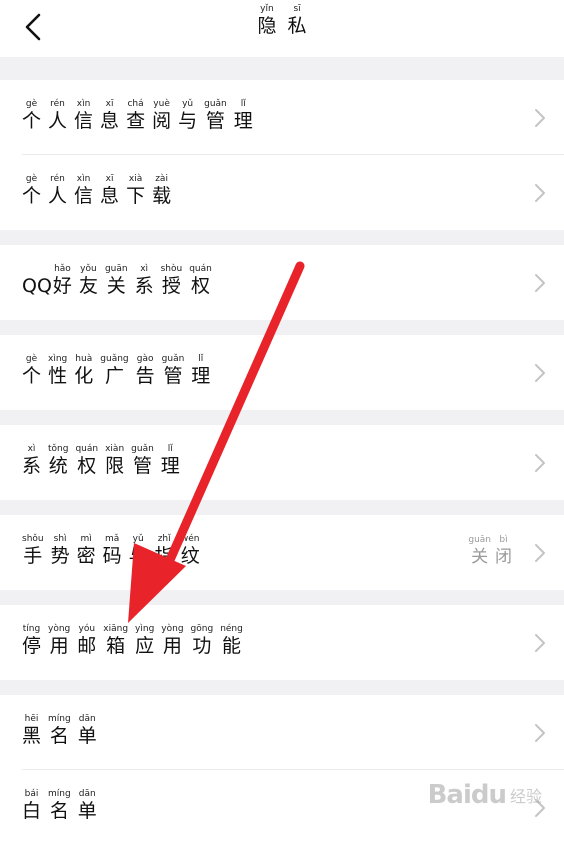 This screenshot has width=564, height=845. I want to click on label-char: xiāng 箱, so click(116, 640).